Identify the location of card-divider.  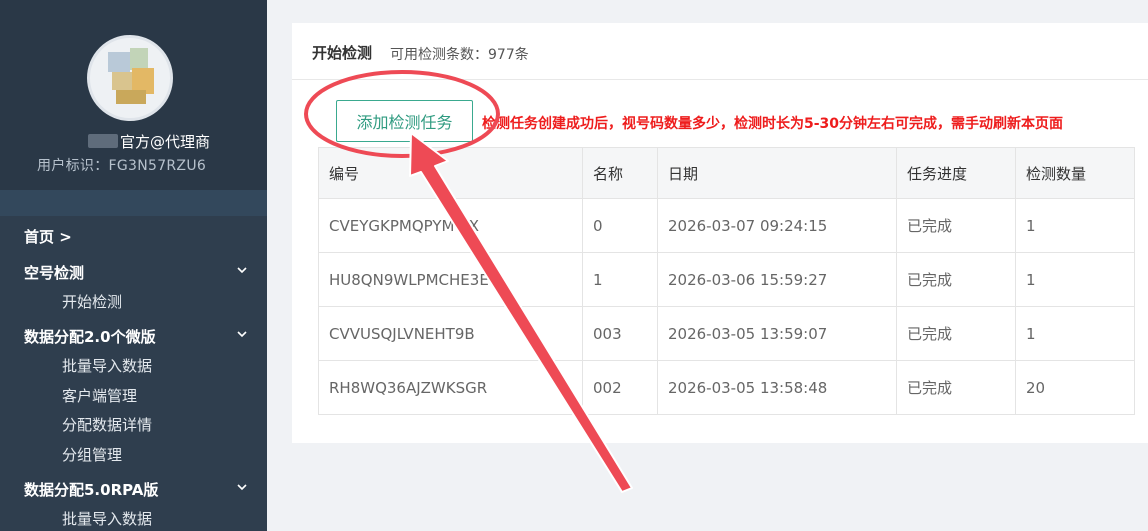
(720, 79).